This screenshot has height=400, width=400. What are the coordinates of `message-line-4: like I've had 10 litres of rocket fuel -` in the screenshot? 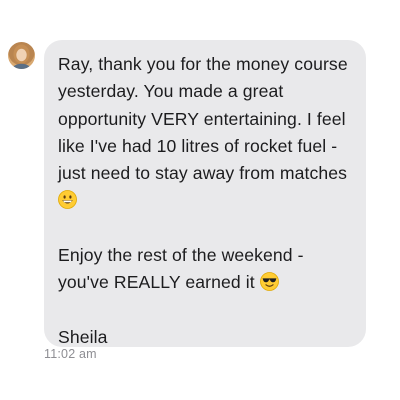 It's located at (198, 145).